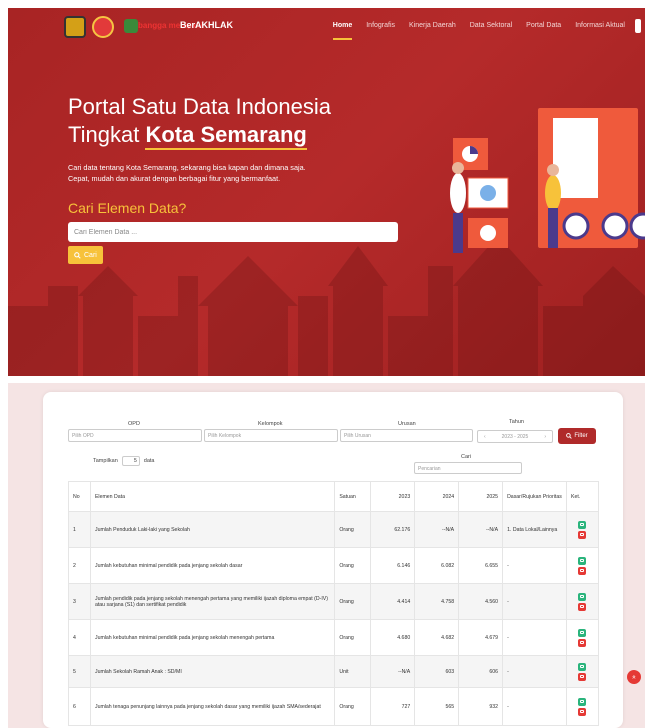 Image resolution: width=645 pixels, height=728 pixels. Describe the element at coordinates (481, 496) in the screenshot. I see `col-header-2025: 2025` at that location.